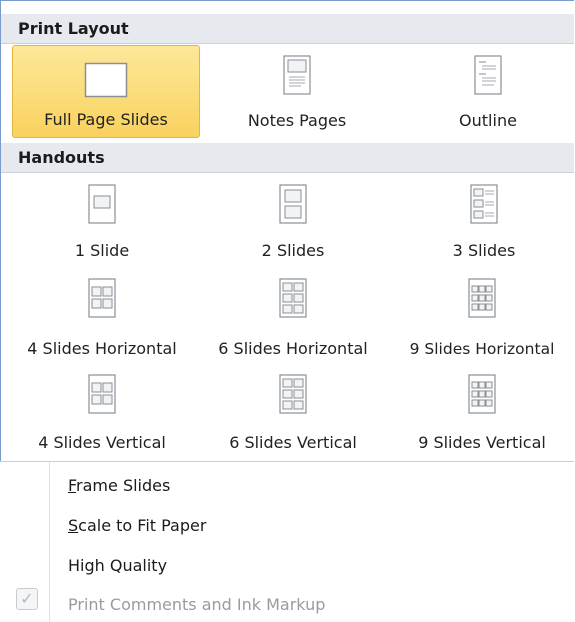  What do you see at coordinates (287, 29) in the screenshot?
I see `print-layout-header: Print Layout` at bounding box center [287, 29].